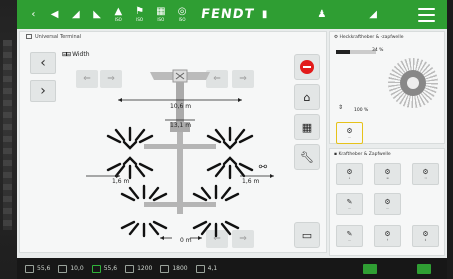 This screenshot has width=453, height=279. What do you see at coordinates (75, 15) in the screenshot?
I see `signal-icon: ◢` at bounding box center [75, 15].